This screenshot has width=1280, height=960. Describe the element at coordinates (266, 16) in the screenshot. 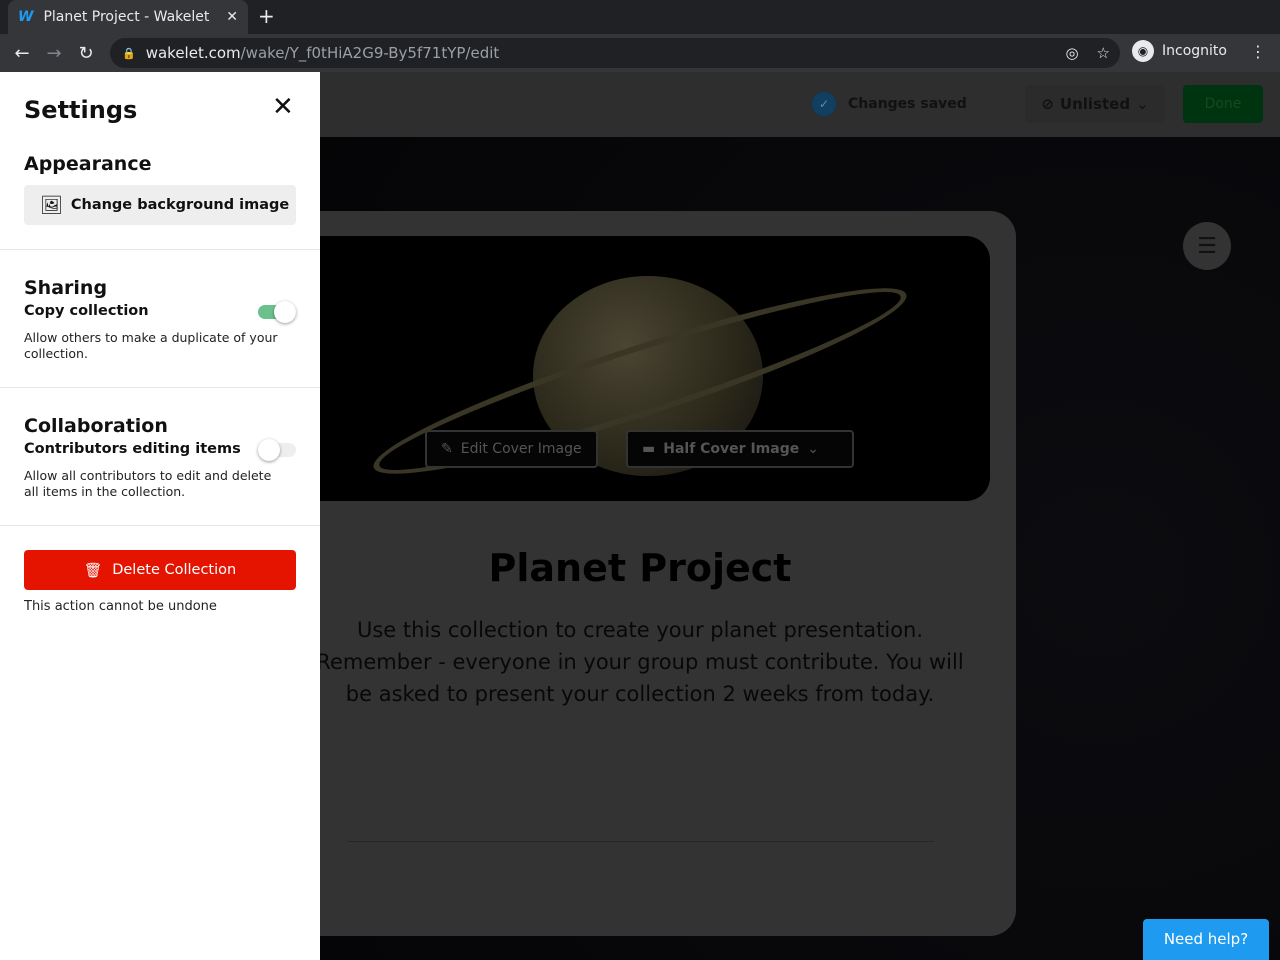

I see `new-tab-icon: +` at that location.